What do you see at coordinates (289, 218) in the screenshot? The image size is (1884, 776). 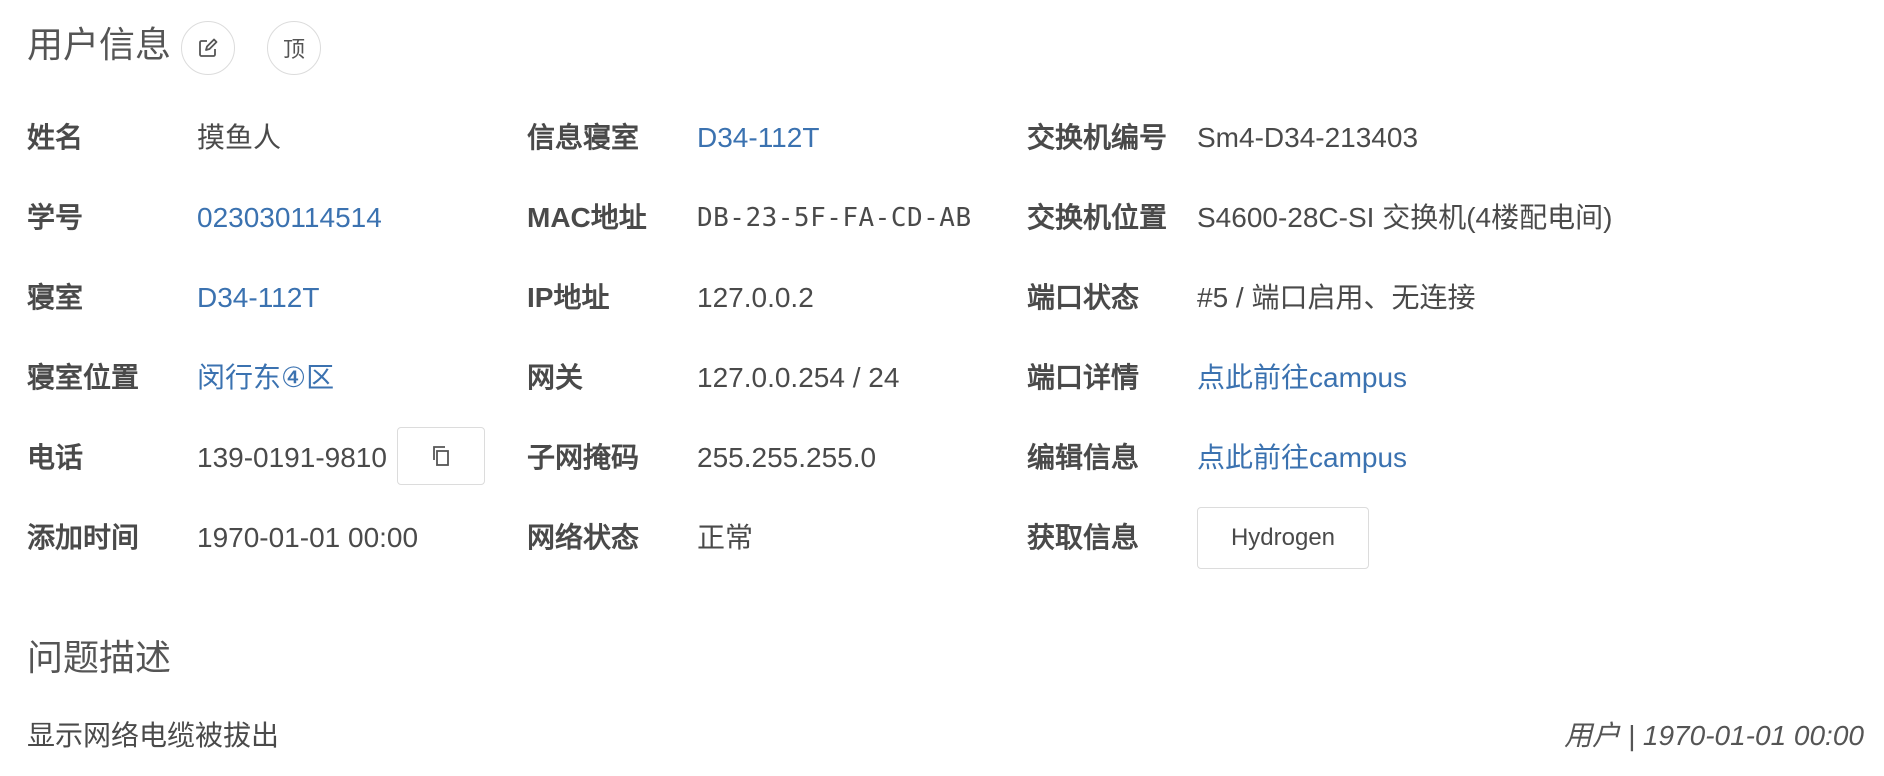 I see `student-id-link: 023030114514` at bounding box center [289, 218].